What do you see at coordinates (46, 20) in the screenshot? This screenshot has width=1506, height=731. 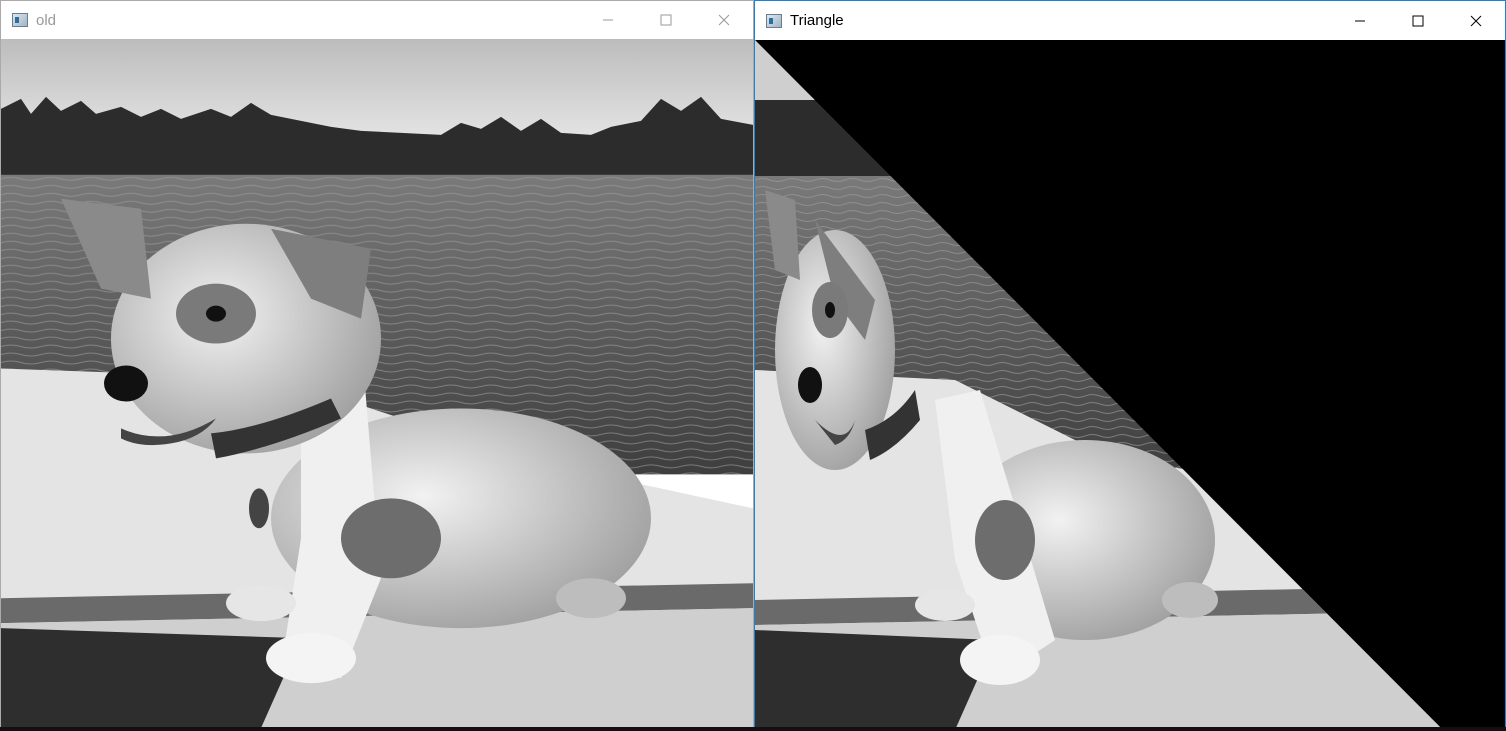 I see `window-title: old` at bounding box center [46, 20].